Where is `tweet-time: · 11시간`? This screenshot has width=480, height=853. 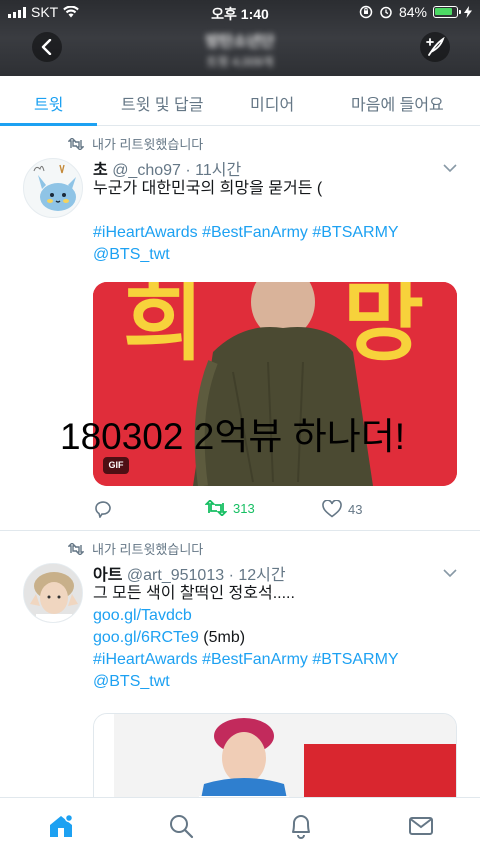 tweet-time: · 11시간 is located at coordinates (213, 170).